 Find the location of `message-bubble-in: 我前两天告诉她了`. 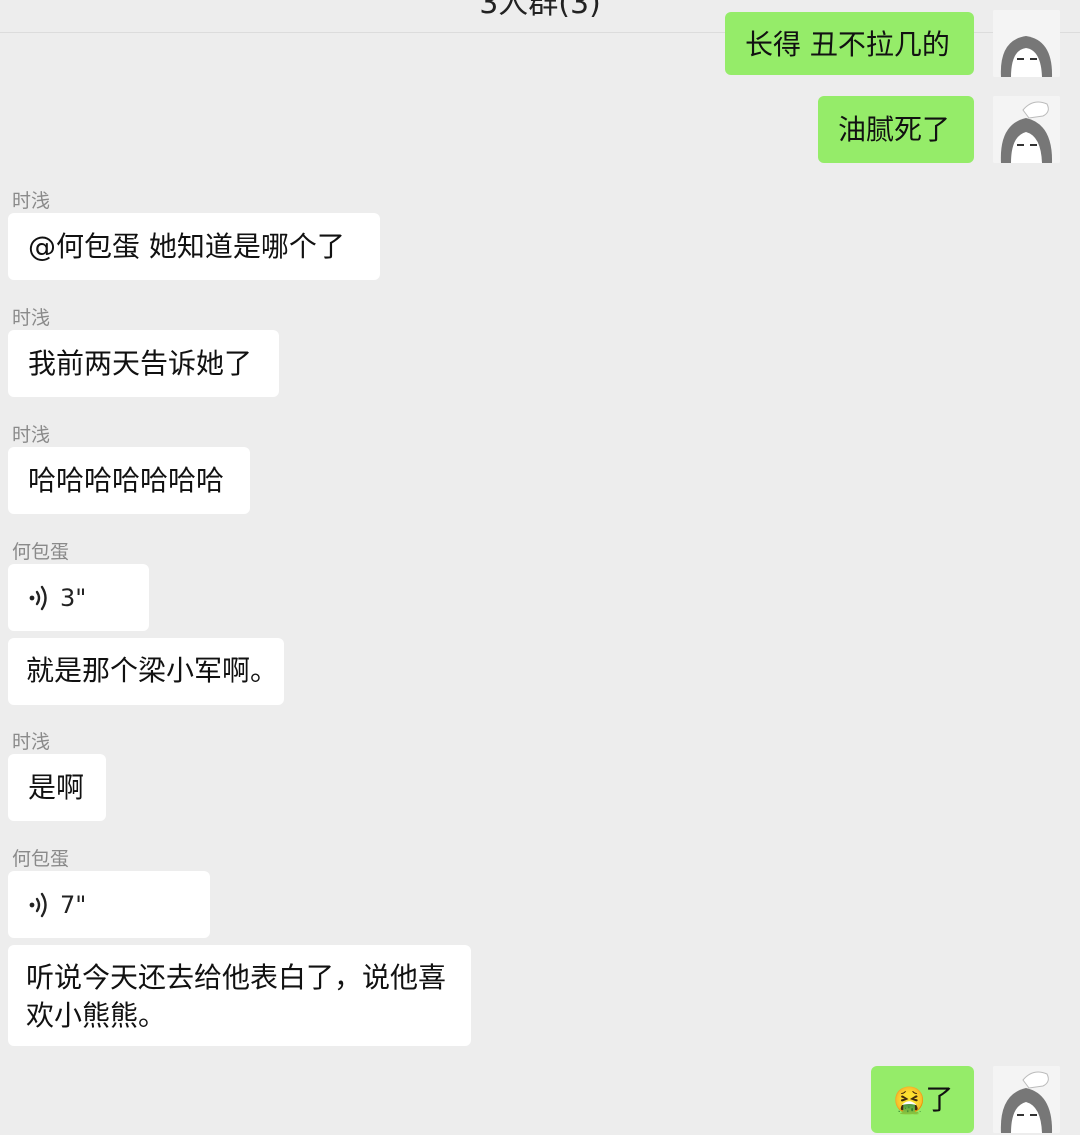

message-bubble-in: 我前两天告诉她了 is located at coordinates (143, 363).